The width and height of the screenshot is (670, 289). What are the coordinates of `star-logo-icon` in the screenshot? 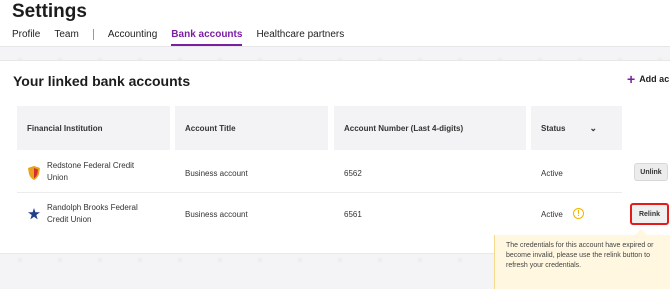 It's located at (35, 214).